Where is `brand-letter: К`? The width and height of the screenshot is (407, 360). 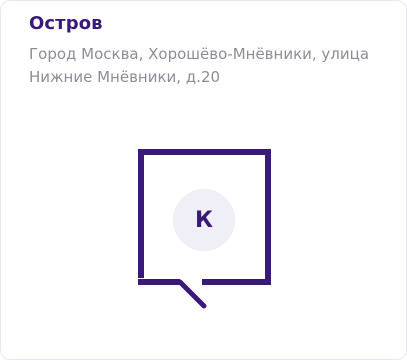
brand-letter: К is located at coordinates (204, 220).